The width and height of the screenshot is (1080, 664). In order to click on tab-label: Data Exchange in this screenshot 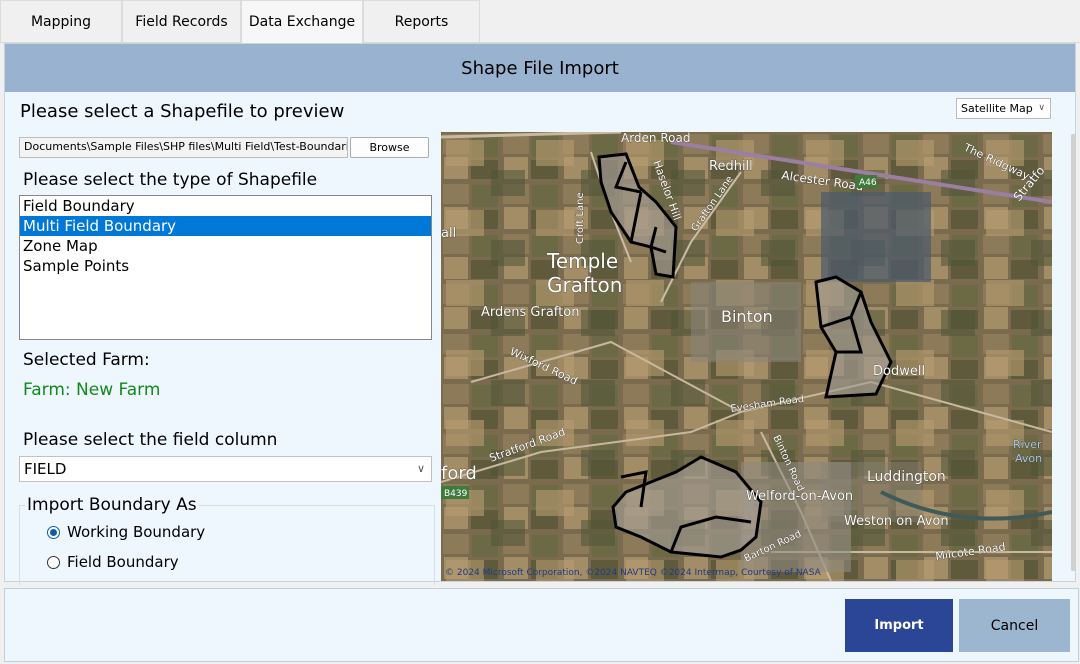, I will do `click(302, 22)`.